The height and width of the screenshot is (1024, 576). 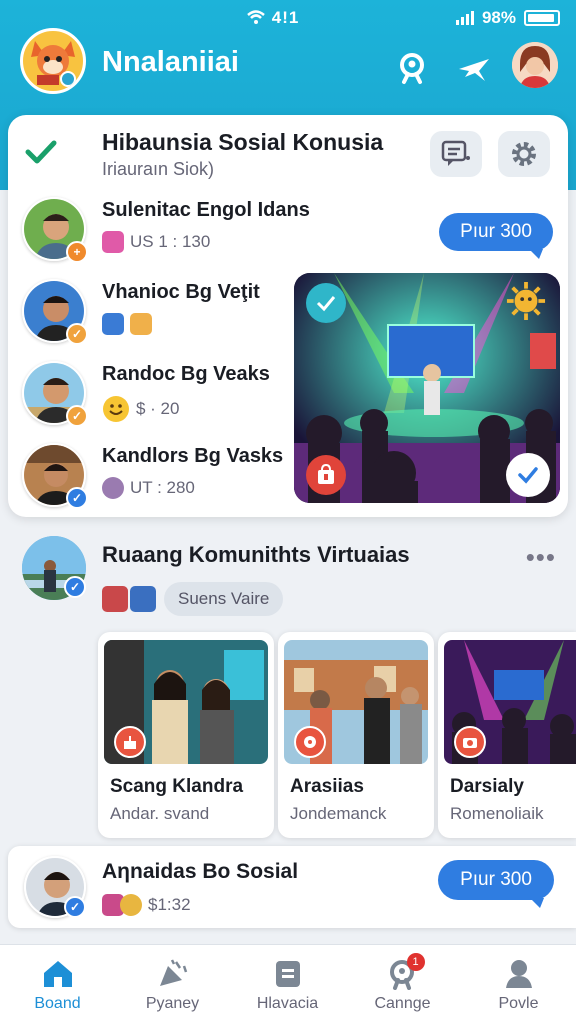 What do you see at coordinates (541, 557) in the screenshot?
I see `more-options-icon: •••` at bounding box center [541, 557].